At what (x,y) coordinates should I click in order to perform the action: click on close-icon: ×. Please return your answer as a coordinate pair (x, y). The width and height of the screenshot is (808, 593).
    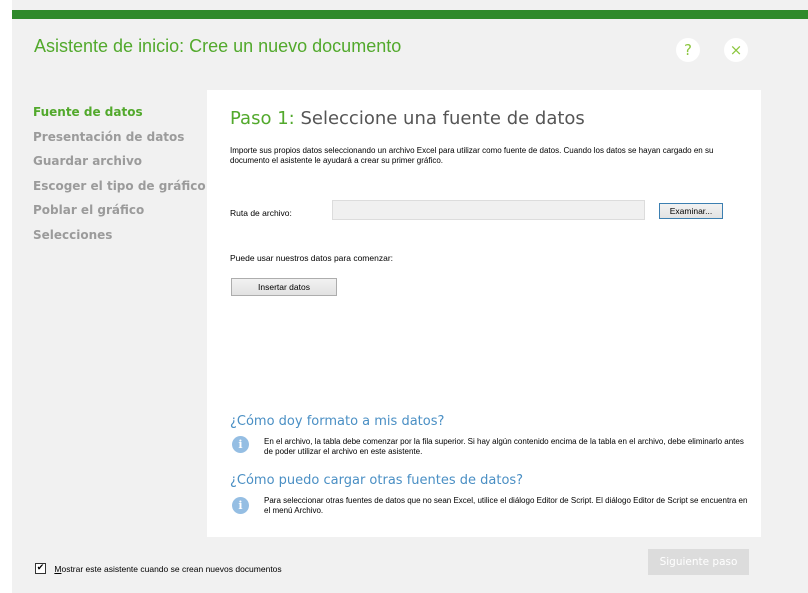
    Looking at the image, I should click on (736, 50).